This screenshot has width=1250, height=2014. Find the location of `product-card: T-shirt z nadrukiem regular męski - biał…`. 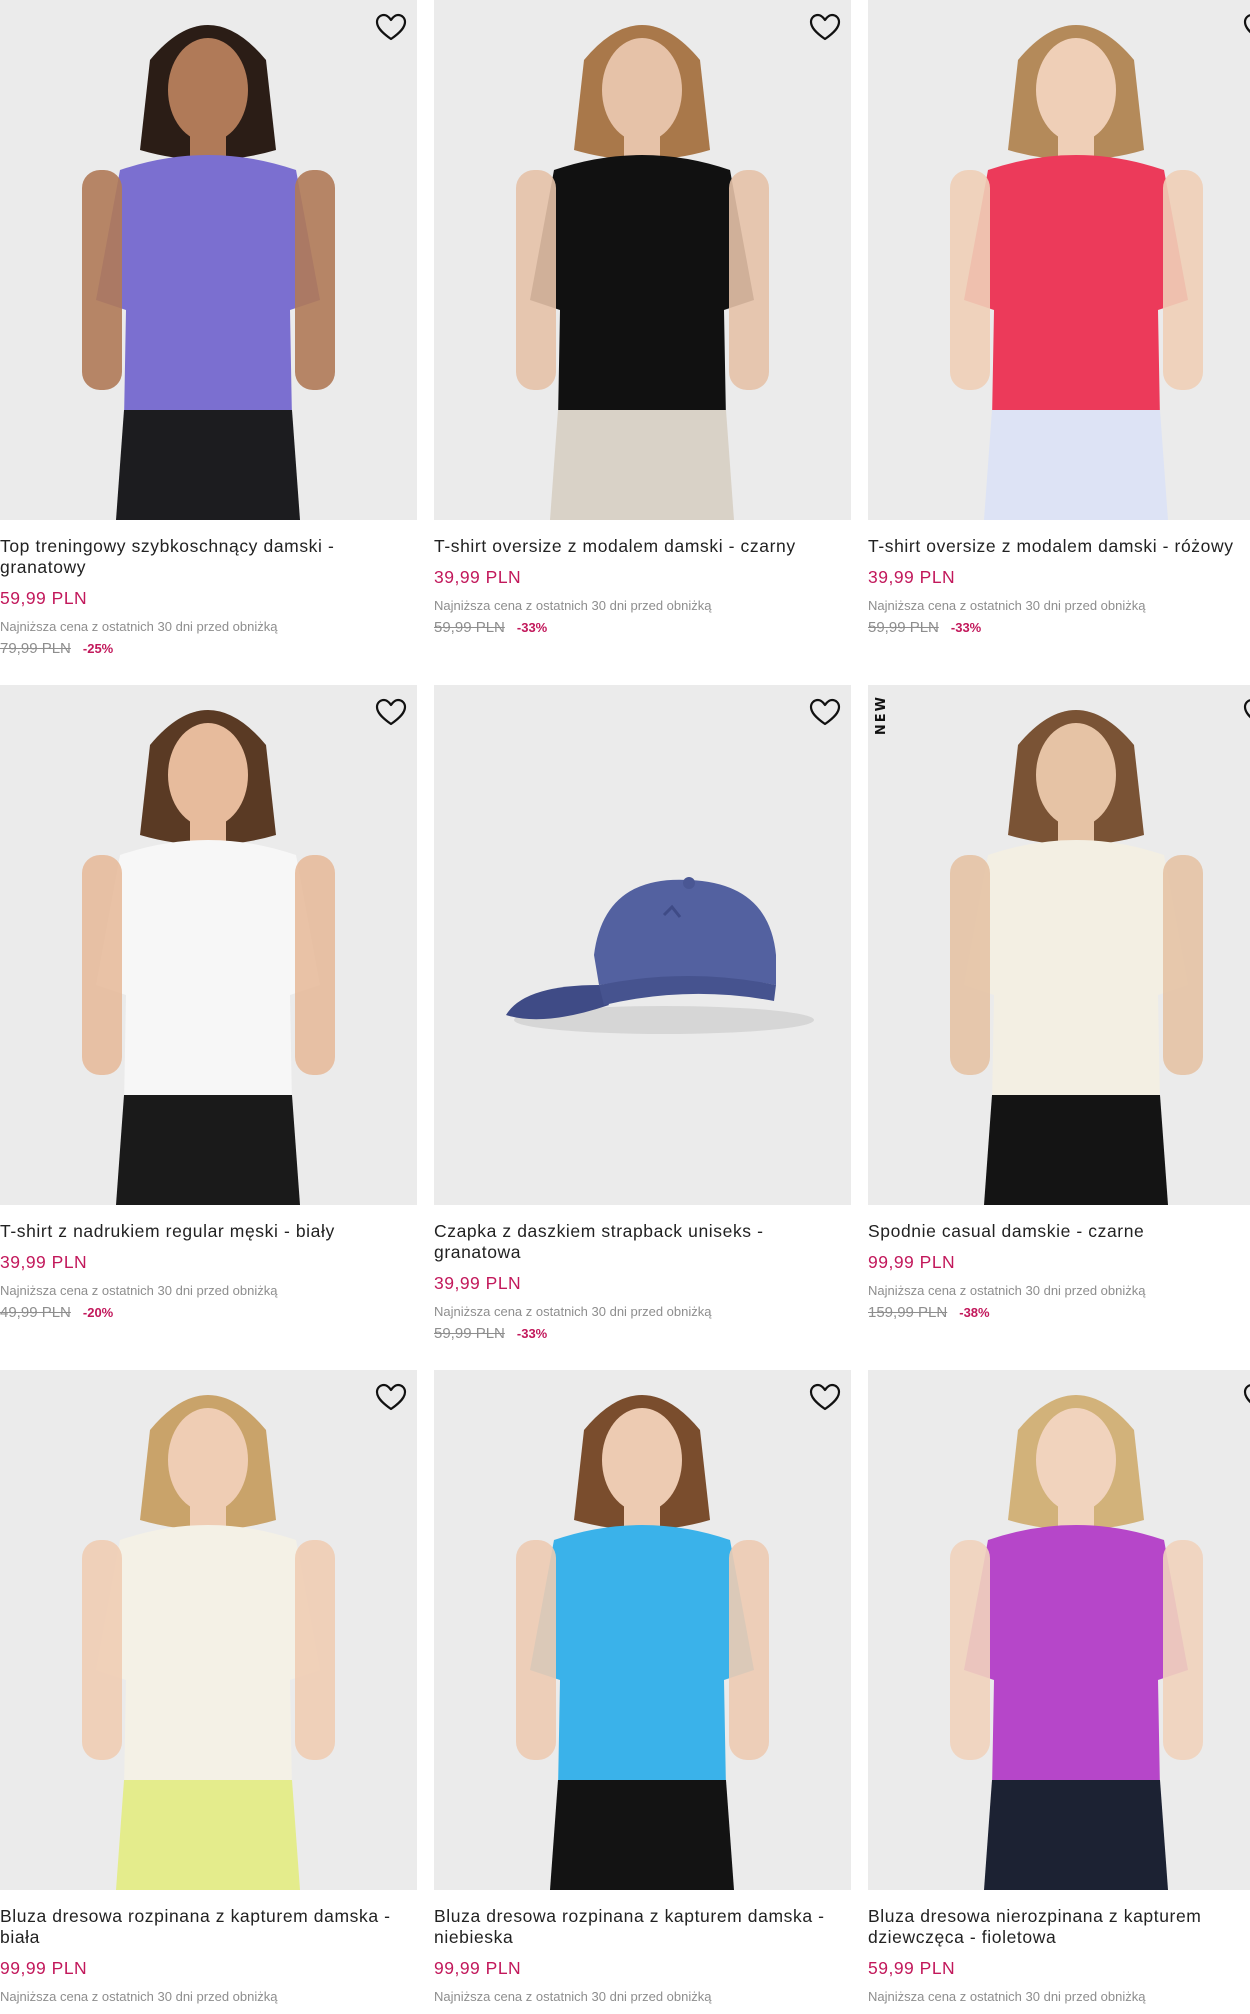

product-card: T-shirt z nadrukiem regular męski - biał… is located at coordinates (208, 1027).